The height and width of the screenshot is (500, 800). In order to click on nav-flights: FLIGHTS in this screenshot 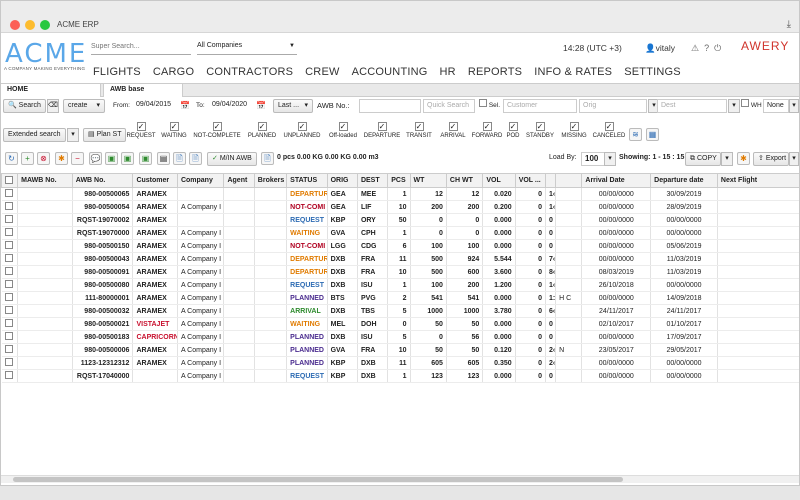, I will do `click(117, 72)`.